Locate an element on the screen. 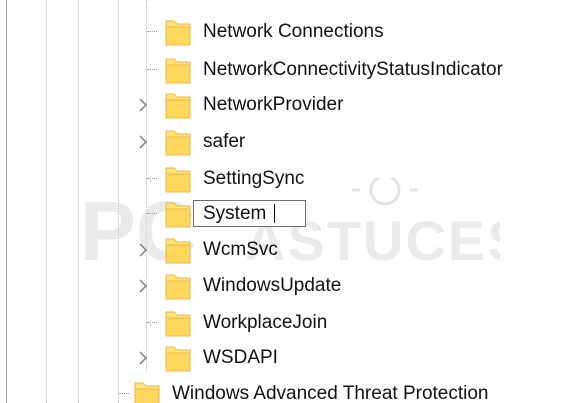 This screenshot has width=562, height=403. tree-item-wsdapi: WSDAPI is located at coordinates (281, 358).